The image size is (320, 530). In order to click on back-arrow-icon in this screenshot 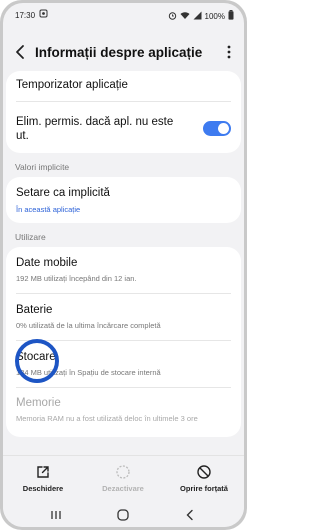, I will do `click(21, 52)`.